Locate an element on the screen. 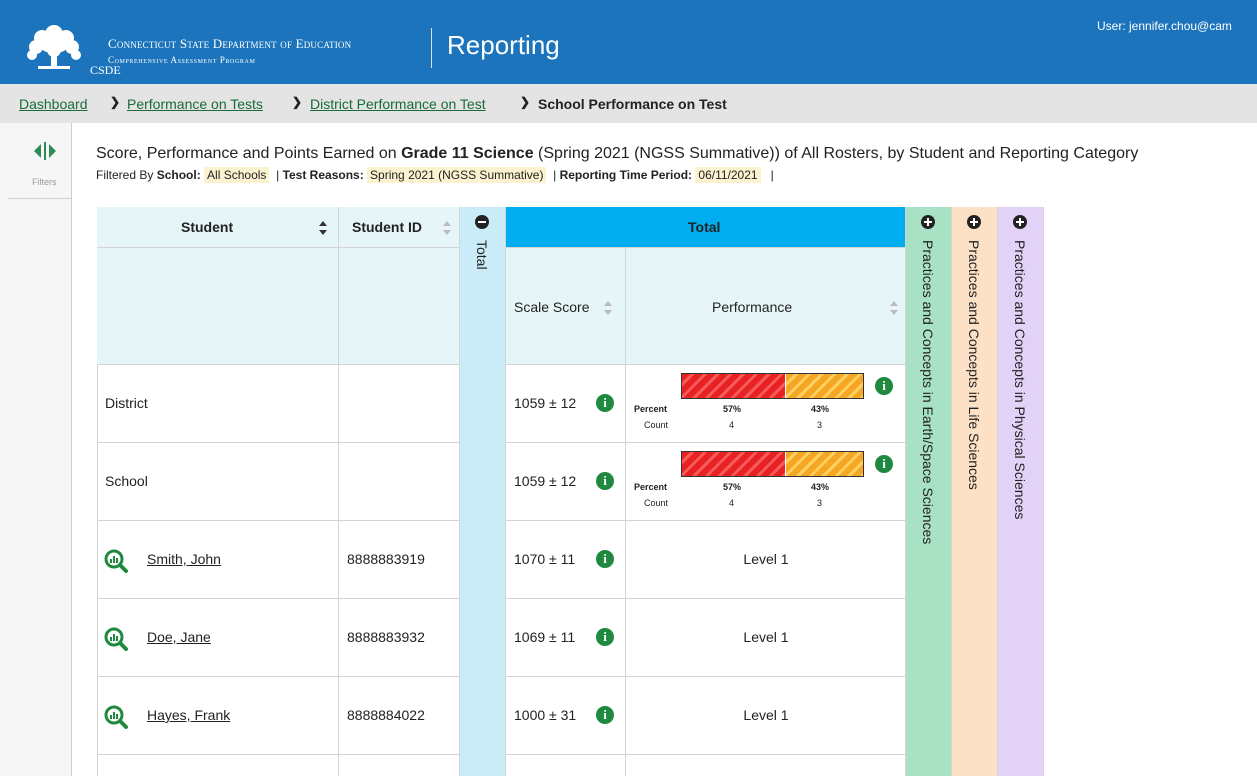 Image resolution: width=1257 pixels, height=776 pixels. csde-tree-logo-icon is located at coordinates (54, 47).